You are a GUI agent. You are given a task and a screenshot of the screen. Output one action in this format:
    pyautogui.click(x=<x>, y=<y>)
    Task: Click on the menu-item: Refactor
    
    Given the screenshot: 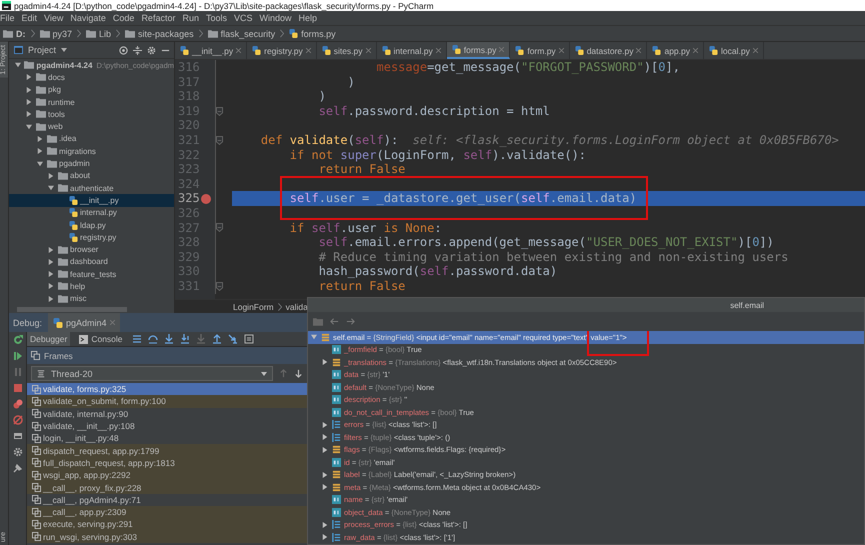 What is the action you would take?
    pyautogui.click(x=158, y=18)
    